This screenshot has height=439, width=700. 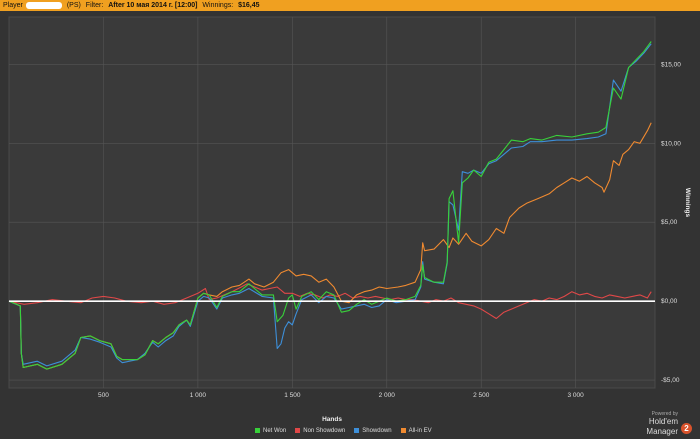 I want to click on y-tick-label: $0,00, so click(x=669, y=301).